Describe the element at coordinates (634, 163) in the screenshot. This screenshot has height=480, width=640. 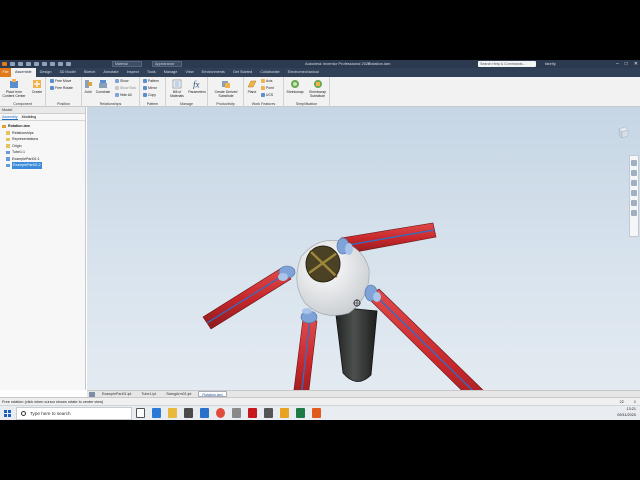
I see `steering-wheel-icon` at that location.